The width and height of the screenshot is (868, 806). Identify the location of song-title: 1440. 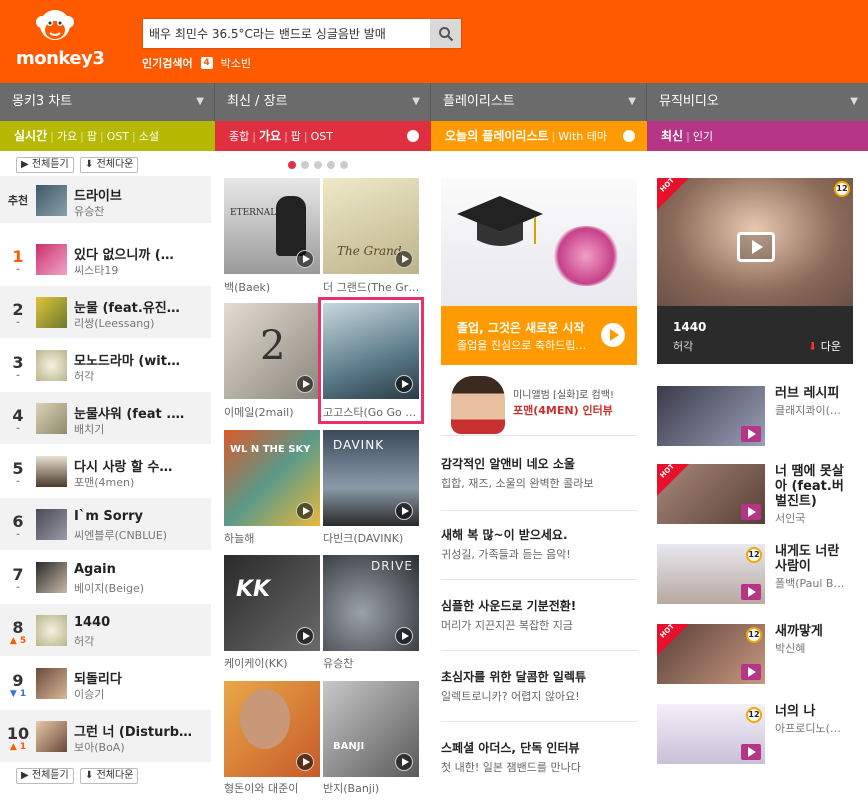
(92, 622).